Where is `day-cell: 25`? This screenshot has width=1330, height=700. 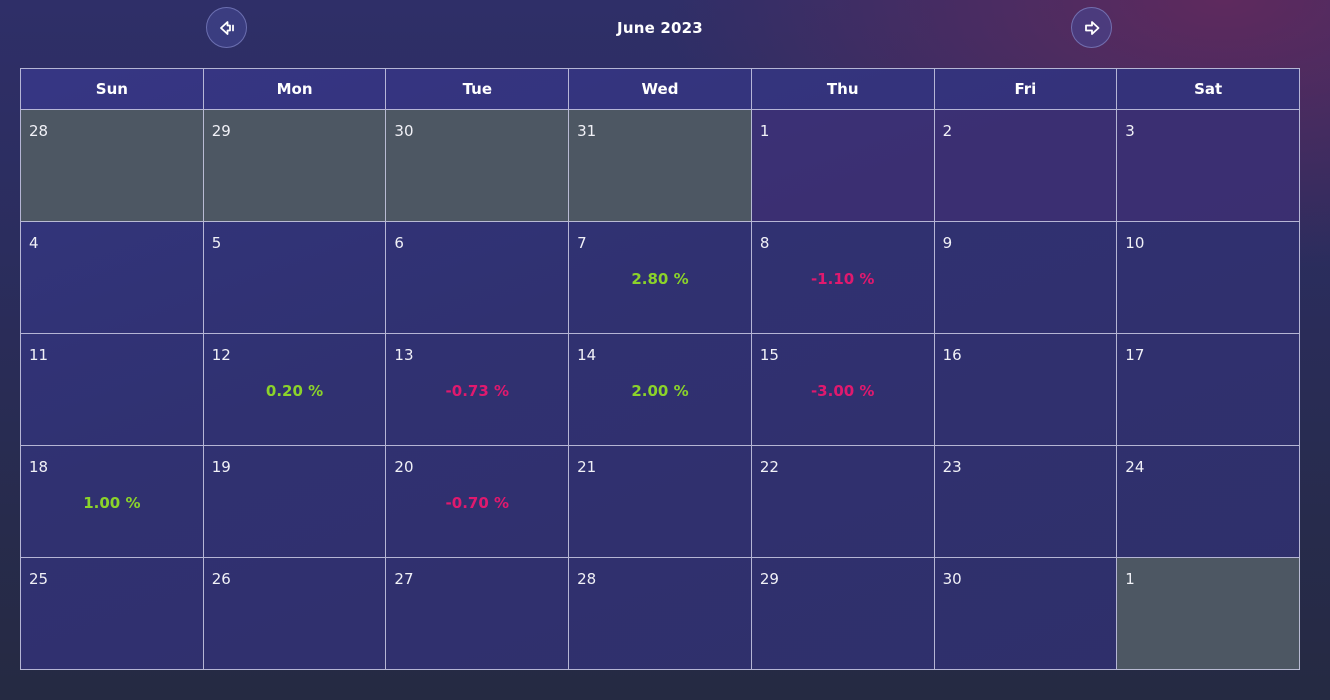 day-cell: 25 is located at coordinates (112, 614).